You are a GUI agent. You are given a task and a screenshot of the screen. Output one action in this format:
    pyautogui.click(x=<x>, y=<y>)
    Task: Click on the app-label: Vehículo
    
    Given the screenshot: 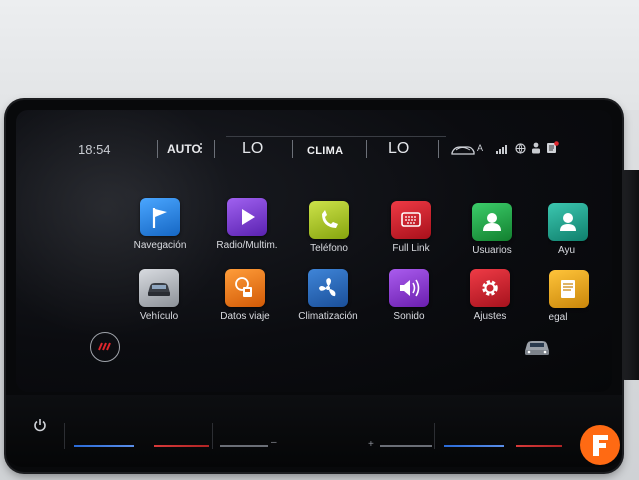 What is the action you would take?
    pyautogui.click(x=159, y=316)
    